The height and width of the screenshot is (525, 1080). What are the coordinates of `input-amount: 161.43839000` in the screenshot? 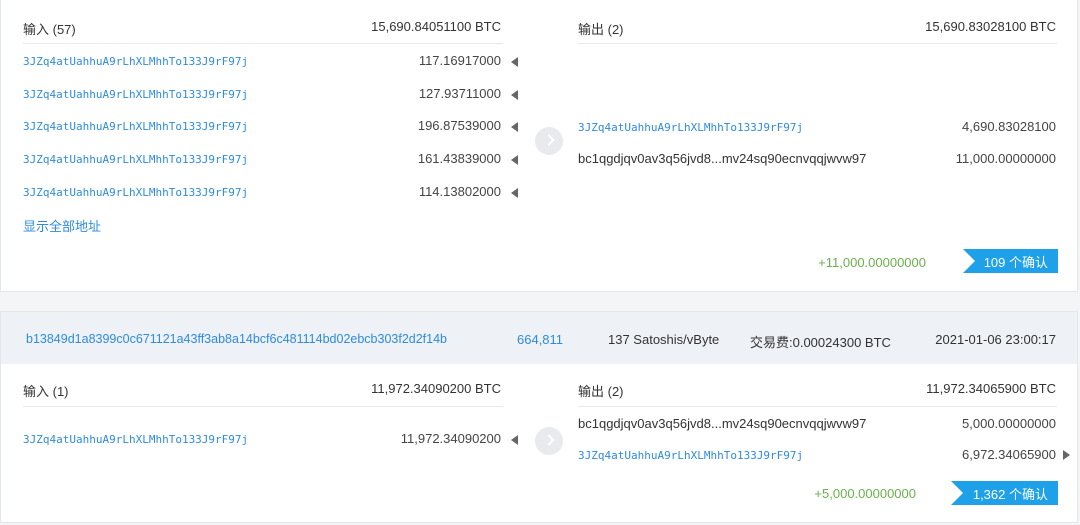 It's located at (459, 158).